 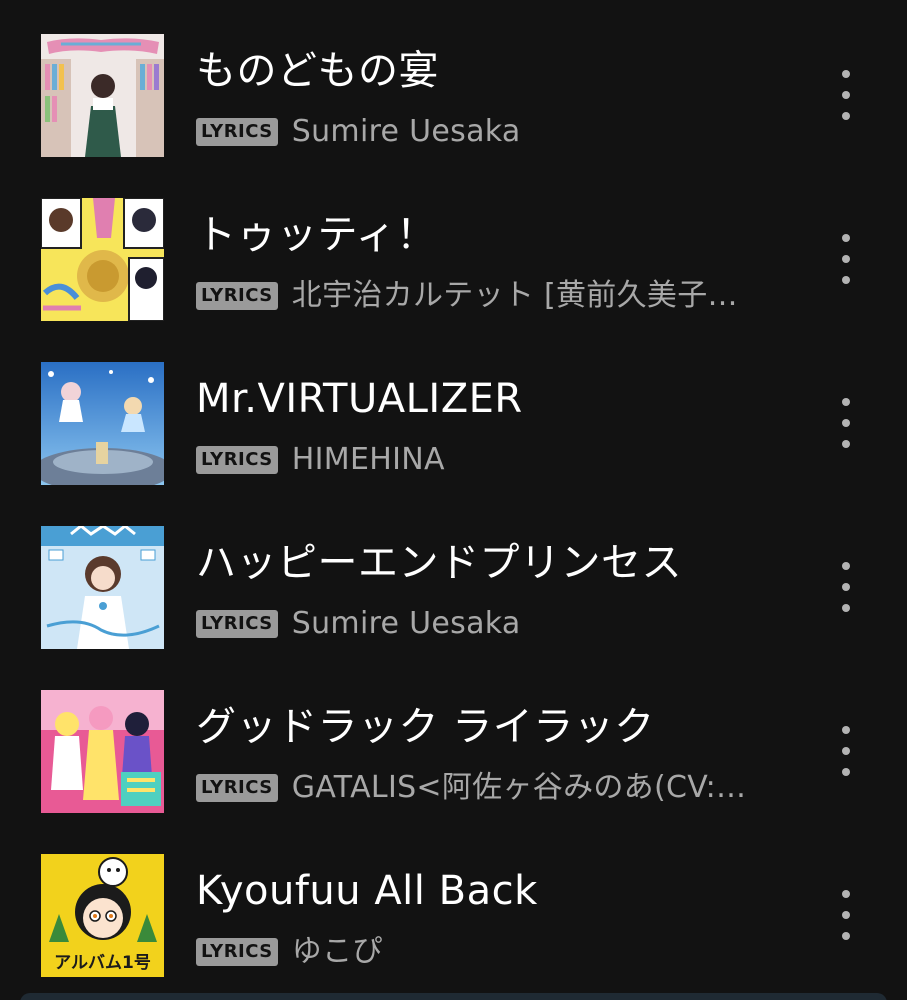 What do you see at coordinates (367, 891) in the screenshot?
I see `track-title: Kyoufuu All Back` at bounding box center [367, 891].